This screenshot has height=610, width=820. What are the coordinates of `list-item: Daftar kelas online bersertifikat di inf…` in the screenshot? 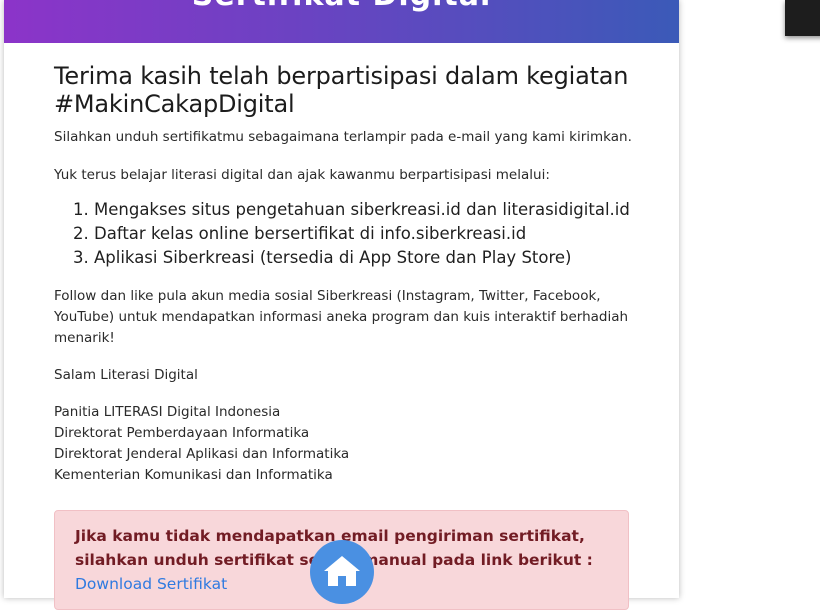 It's located at (364, 234).